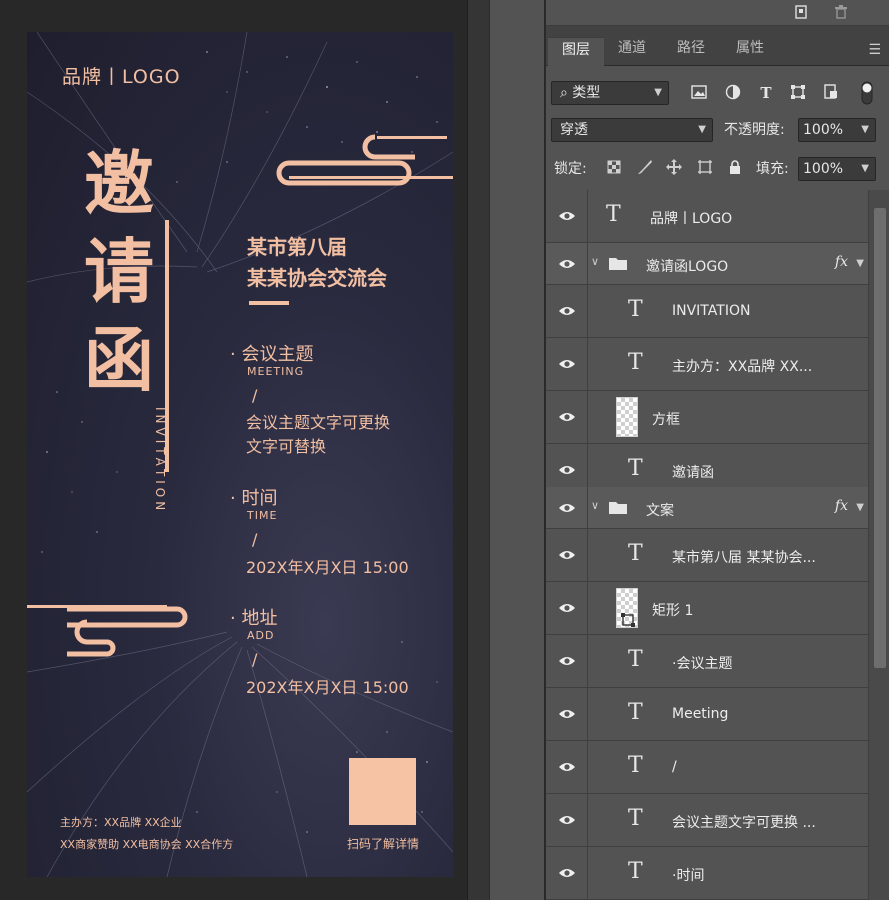  What do you see at coordinates (632, 130) in the screenshot?
I see `blend-mode-dropdown: 穿透 ▼` at bounding box center [632, 130].